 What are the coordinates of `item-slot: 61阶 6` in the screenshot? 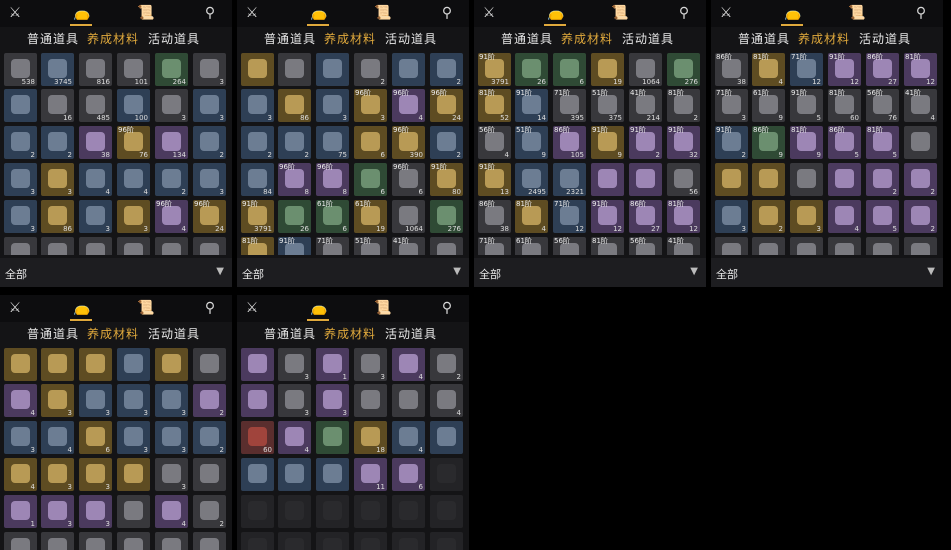 It's located at (332, 216).